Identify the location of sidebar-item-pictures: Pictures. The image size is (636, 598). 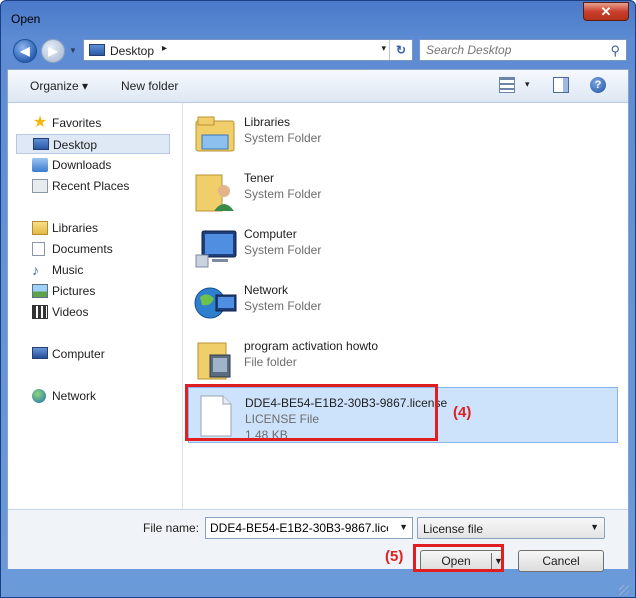
(93, 291).